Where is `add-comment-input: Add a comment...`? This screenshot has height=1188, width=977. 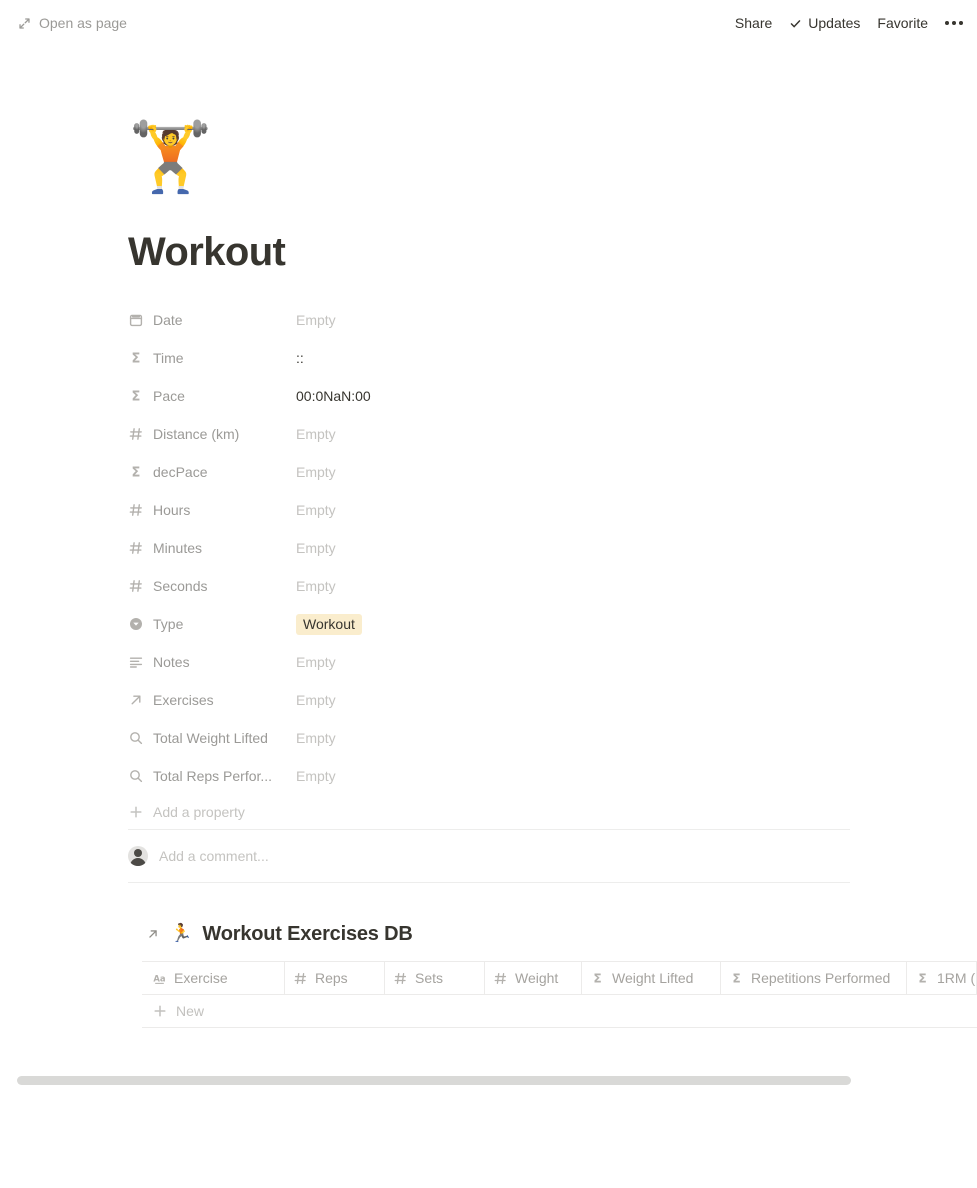
add-comment-input: Add a comment... is located at coordinates (214, 856).